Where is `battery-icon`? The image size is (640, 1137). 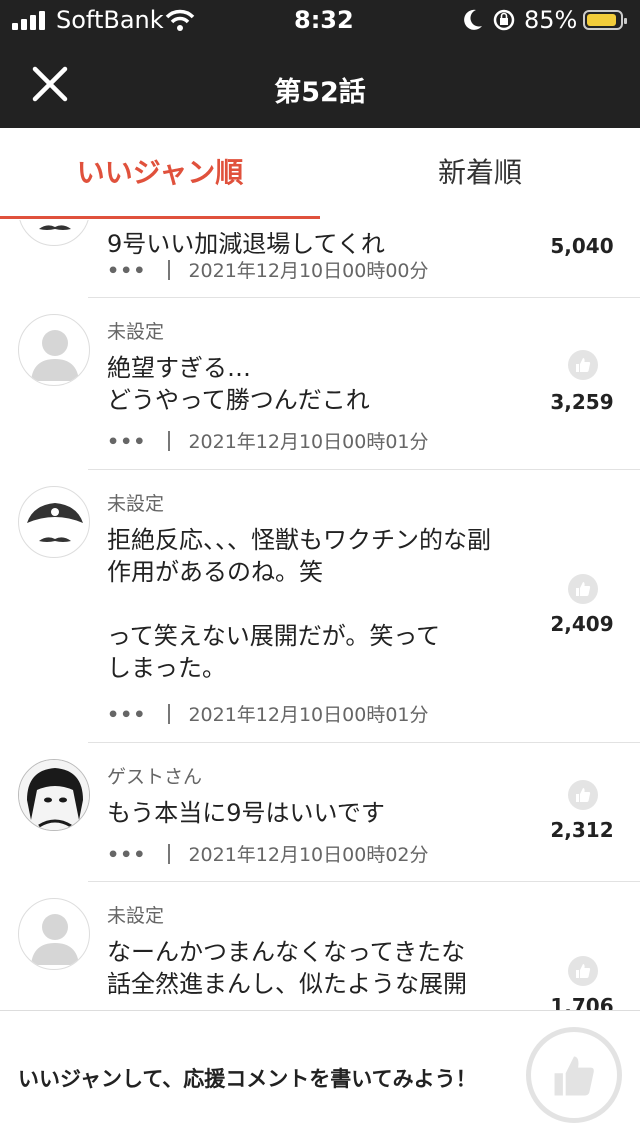
battery-icon is located at coordinates (605, 20).